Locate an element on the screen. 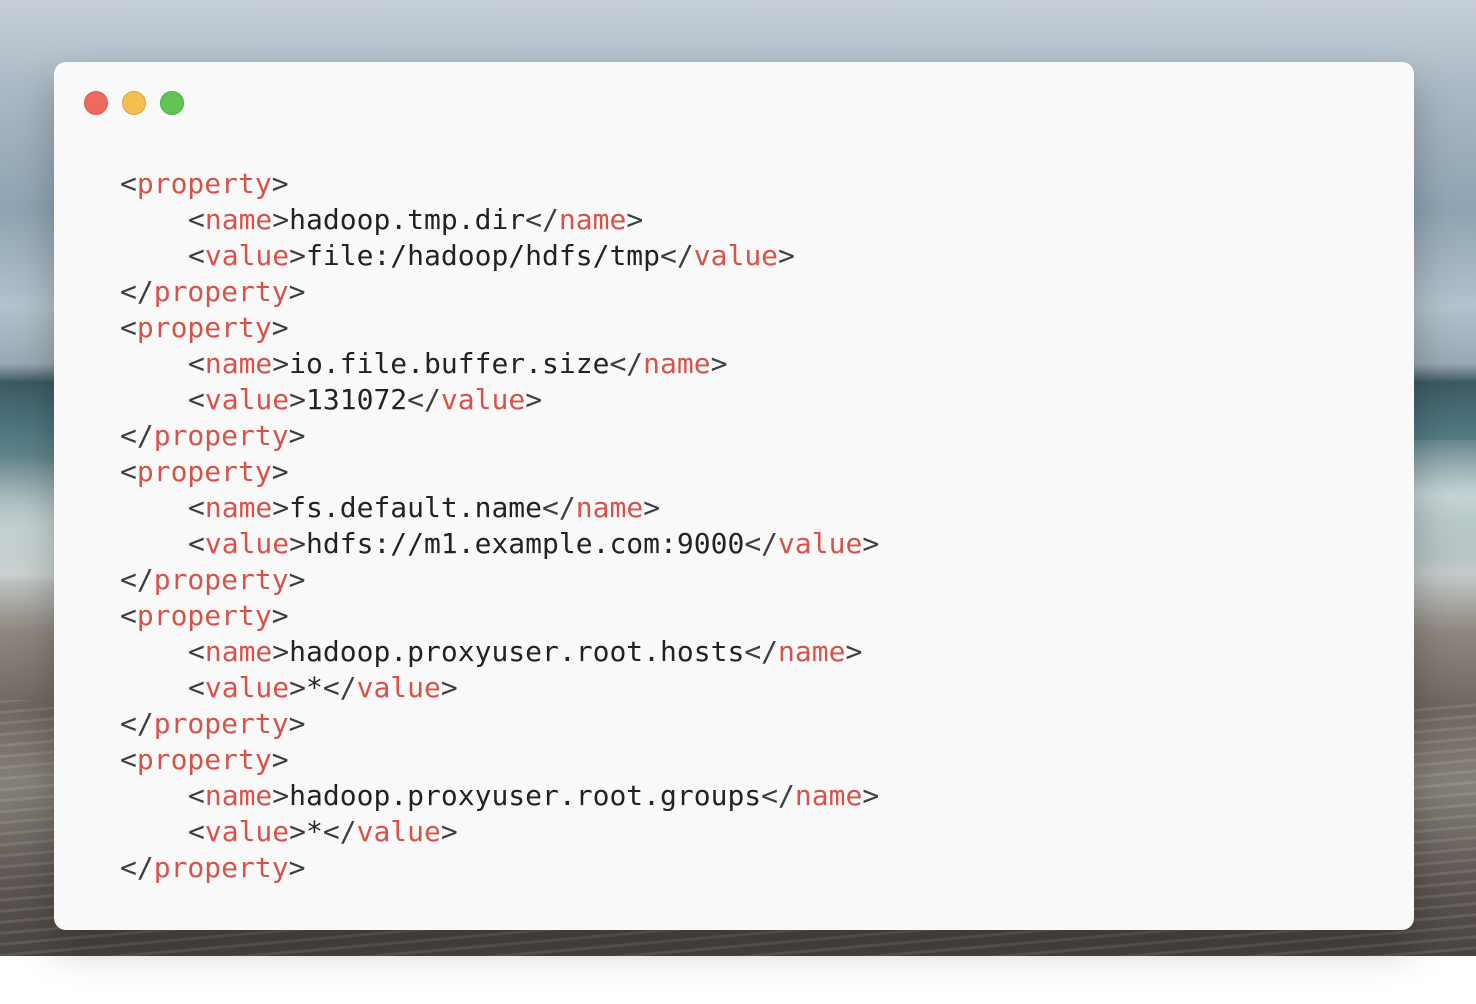  property-value: file:/hadoop/hdfs/tmp is located at coordinates (483, 255).